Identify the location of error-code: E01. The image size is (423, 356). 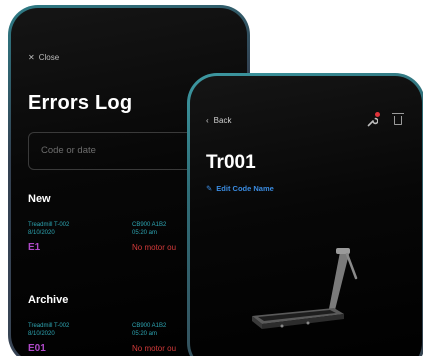
(37, 348).